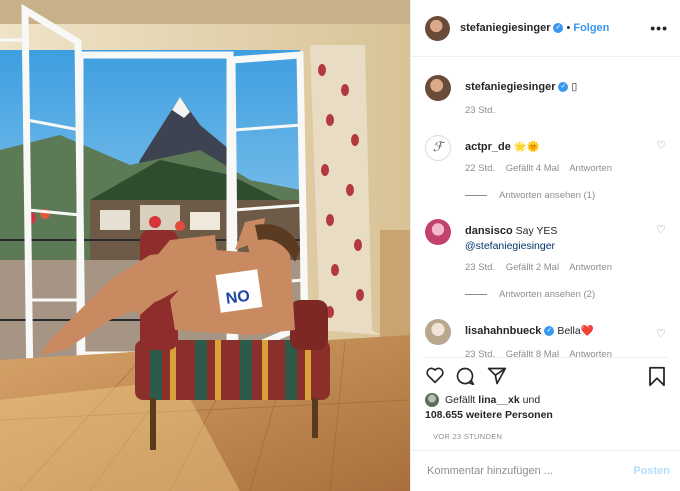  I want to click on commenter-avatar: ℱ, so click(438, 148).